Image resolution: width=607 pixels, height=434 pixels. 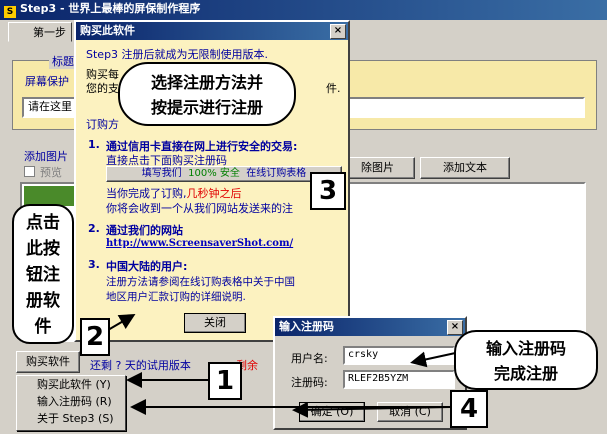 What do you see at coordinates (206, 107) in the screenshot?
I see `callout-top-line2: 按提示进行注册` at bounding box center [206, 107].